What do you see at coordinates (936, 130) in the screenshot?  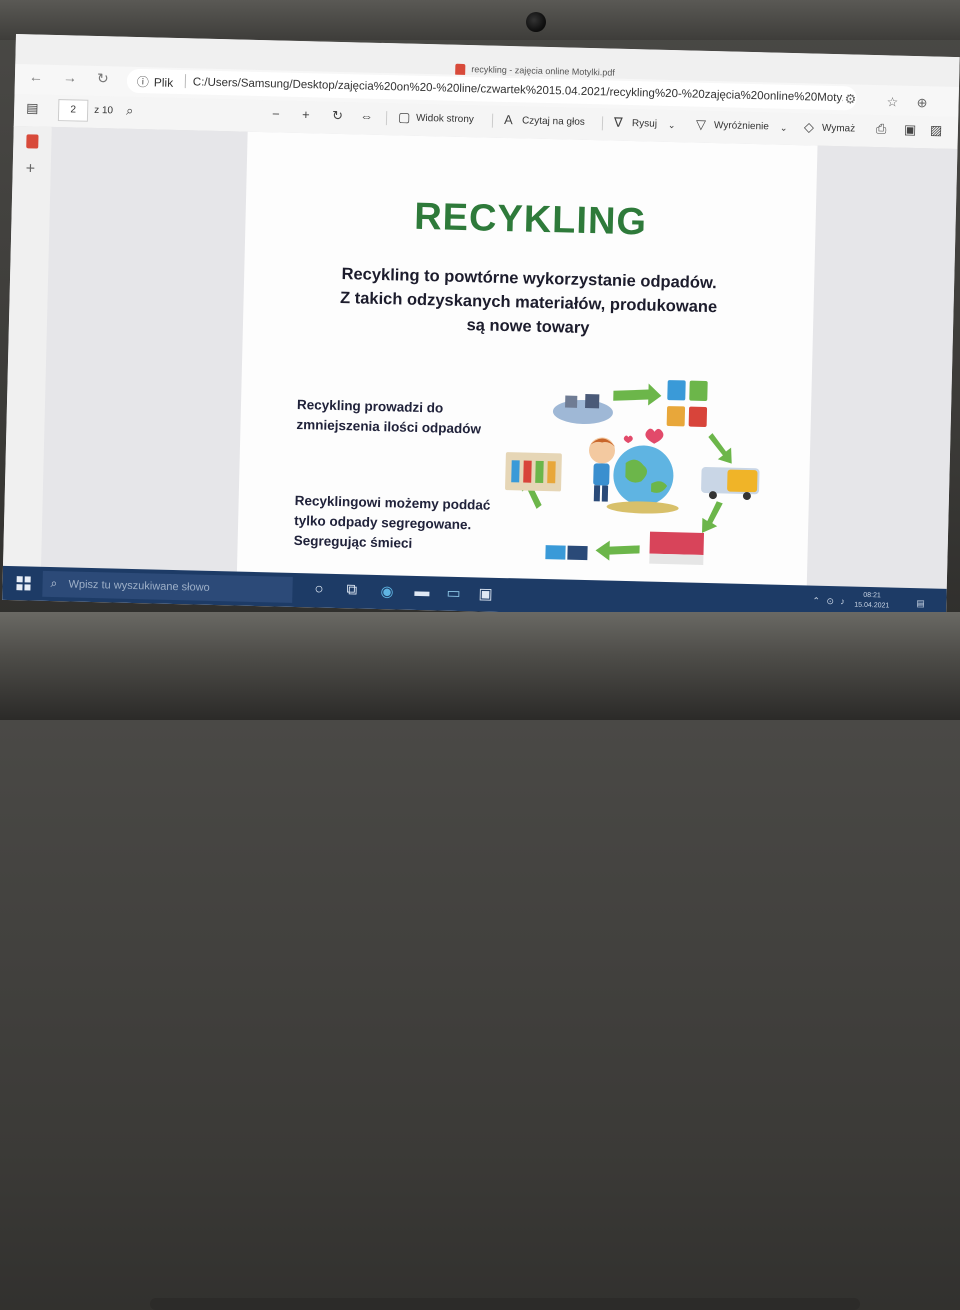 I see `save-as-icon: ▨` at bounding box center [936, 130].